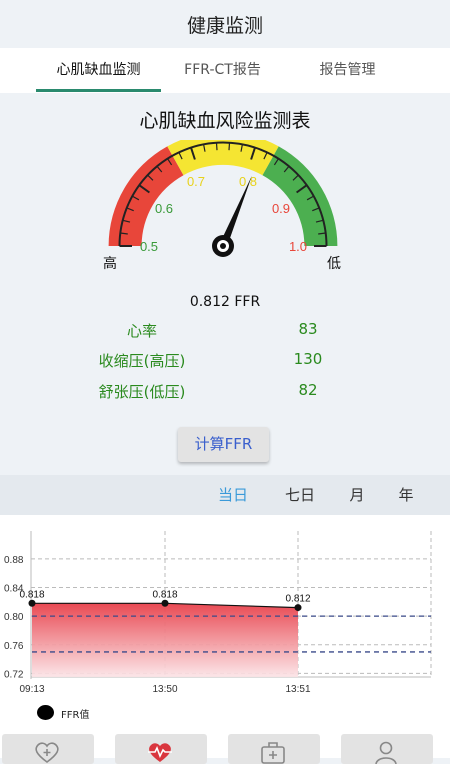 The width and height of the screenshot is (450, 764). What do you see at coordinates (110, 263) in the screenshot?
I see `gauge-high-label: 高` at bounding box center [110, 263].